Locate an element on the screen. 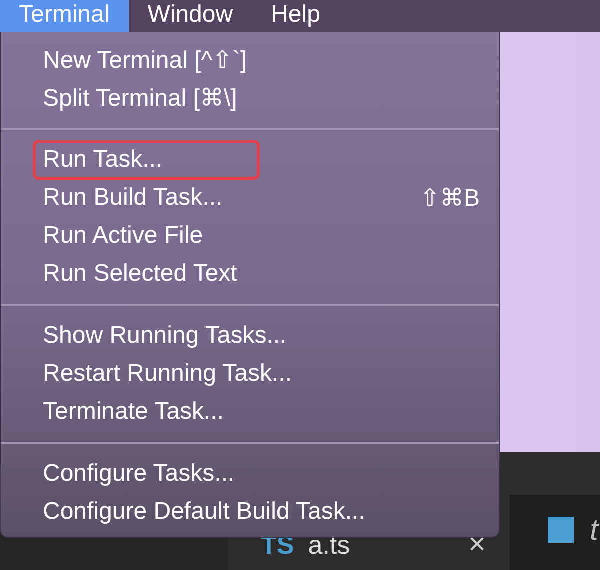  menu-item: New Terminal [^⇧`] is located at coordinates (250, 60).